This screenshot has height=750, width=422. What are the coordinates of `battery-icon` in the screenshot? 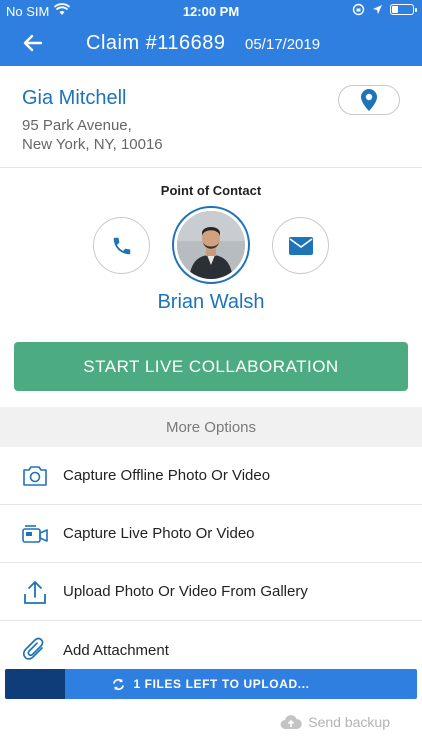 It's located at (403, 9).